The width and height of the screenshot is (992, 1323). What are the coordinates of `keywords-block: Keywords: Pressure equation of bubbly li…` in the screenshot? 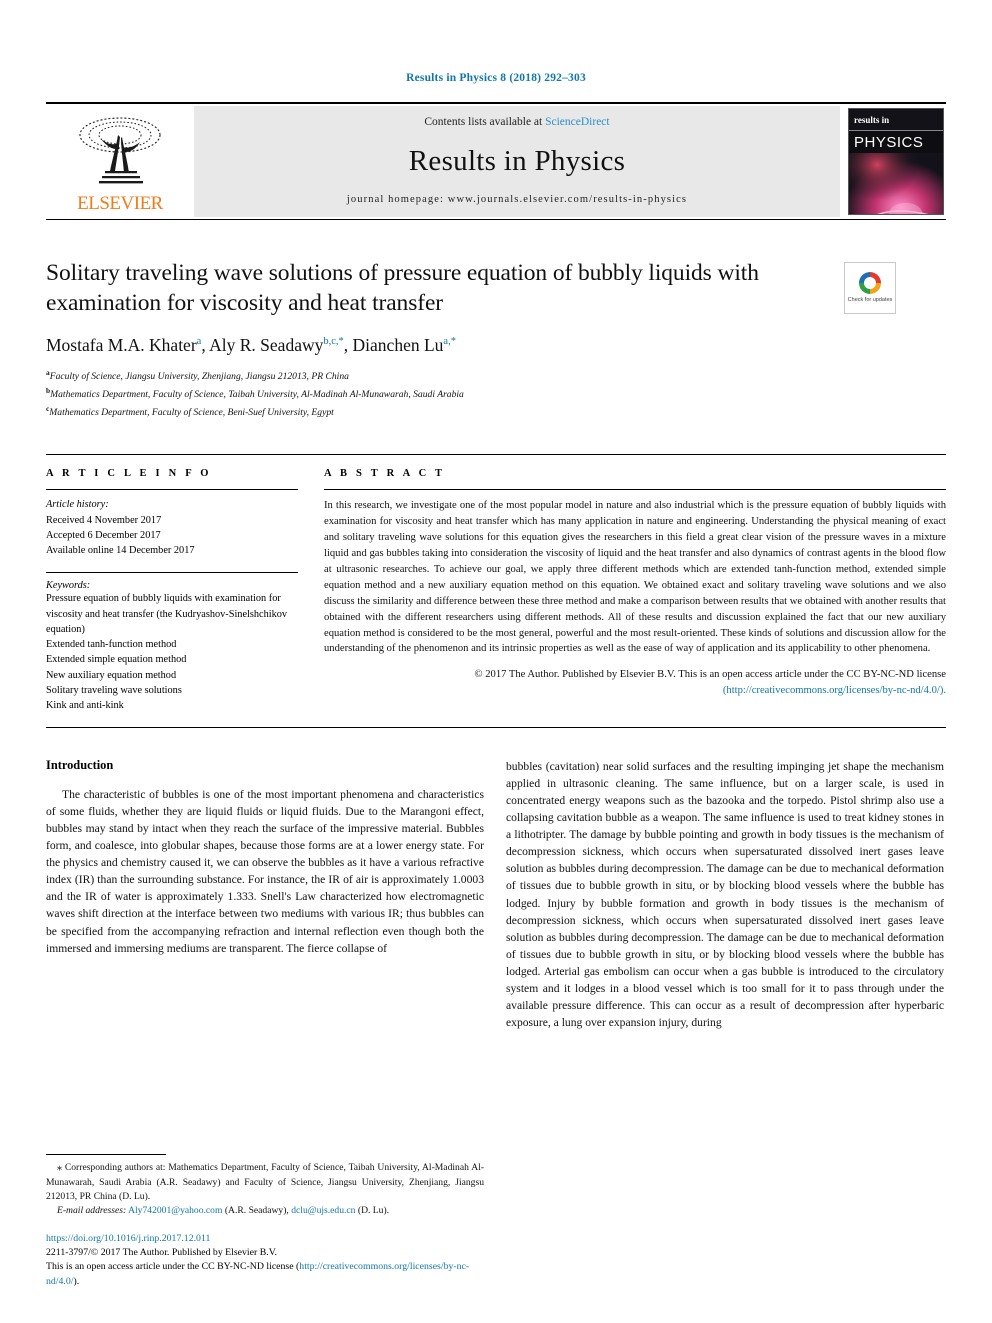 It's located at (172, 642).